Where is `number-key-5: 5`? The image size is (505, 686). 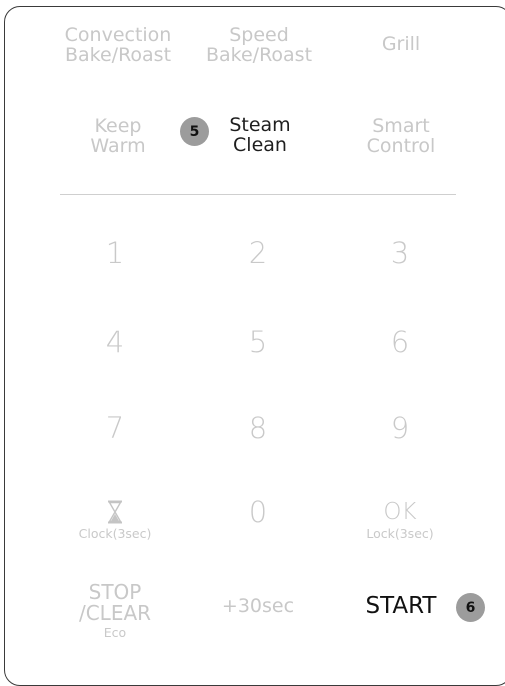
number-key-5: 5 is located at coordinates (258, 342).